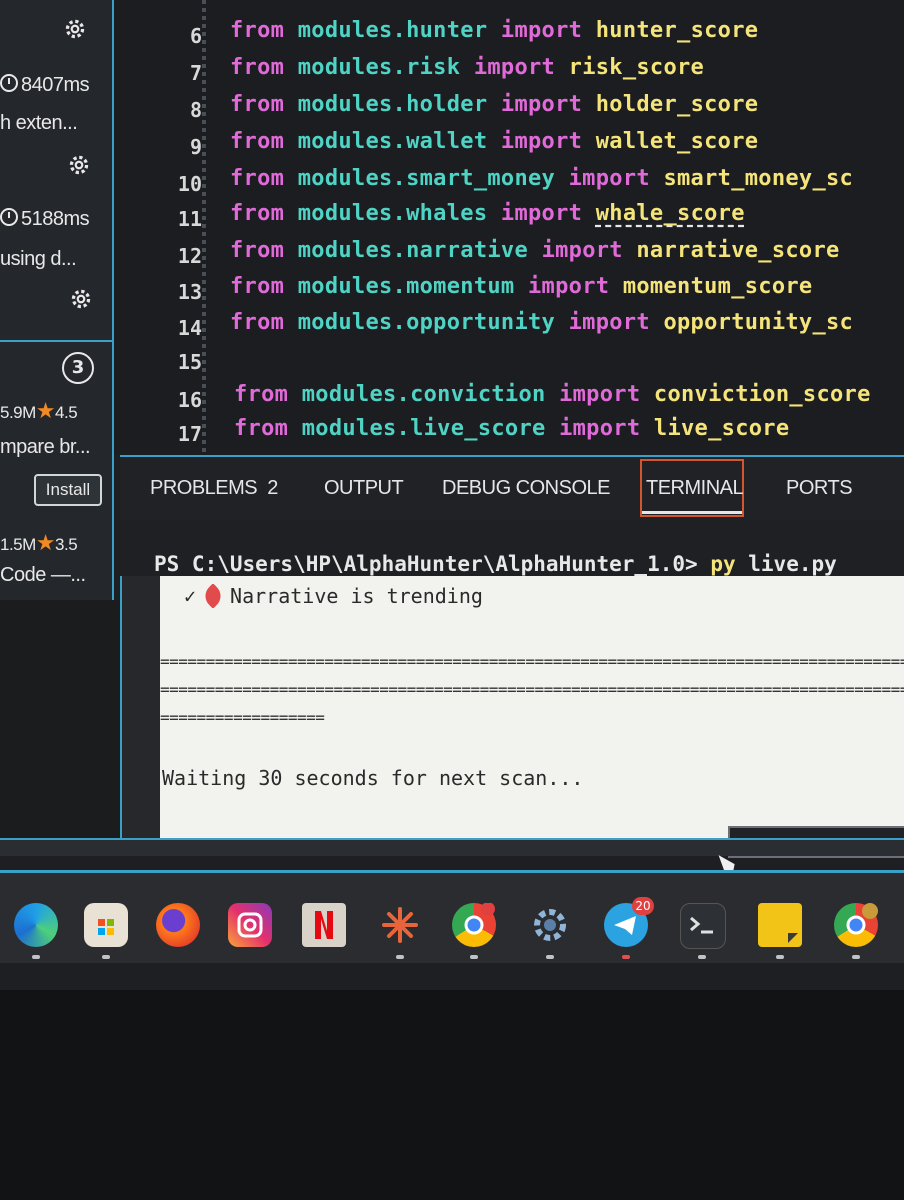 This screenshot has height=1200, width=904. What do you see at coordinates (494, 30) in the screenshot?
I see `code-line: from modules.hunter import hunter_score` at bounding box center [494, 30].